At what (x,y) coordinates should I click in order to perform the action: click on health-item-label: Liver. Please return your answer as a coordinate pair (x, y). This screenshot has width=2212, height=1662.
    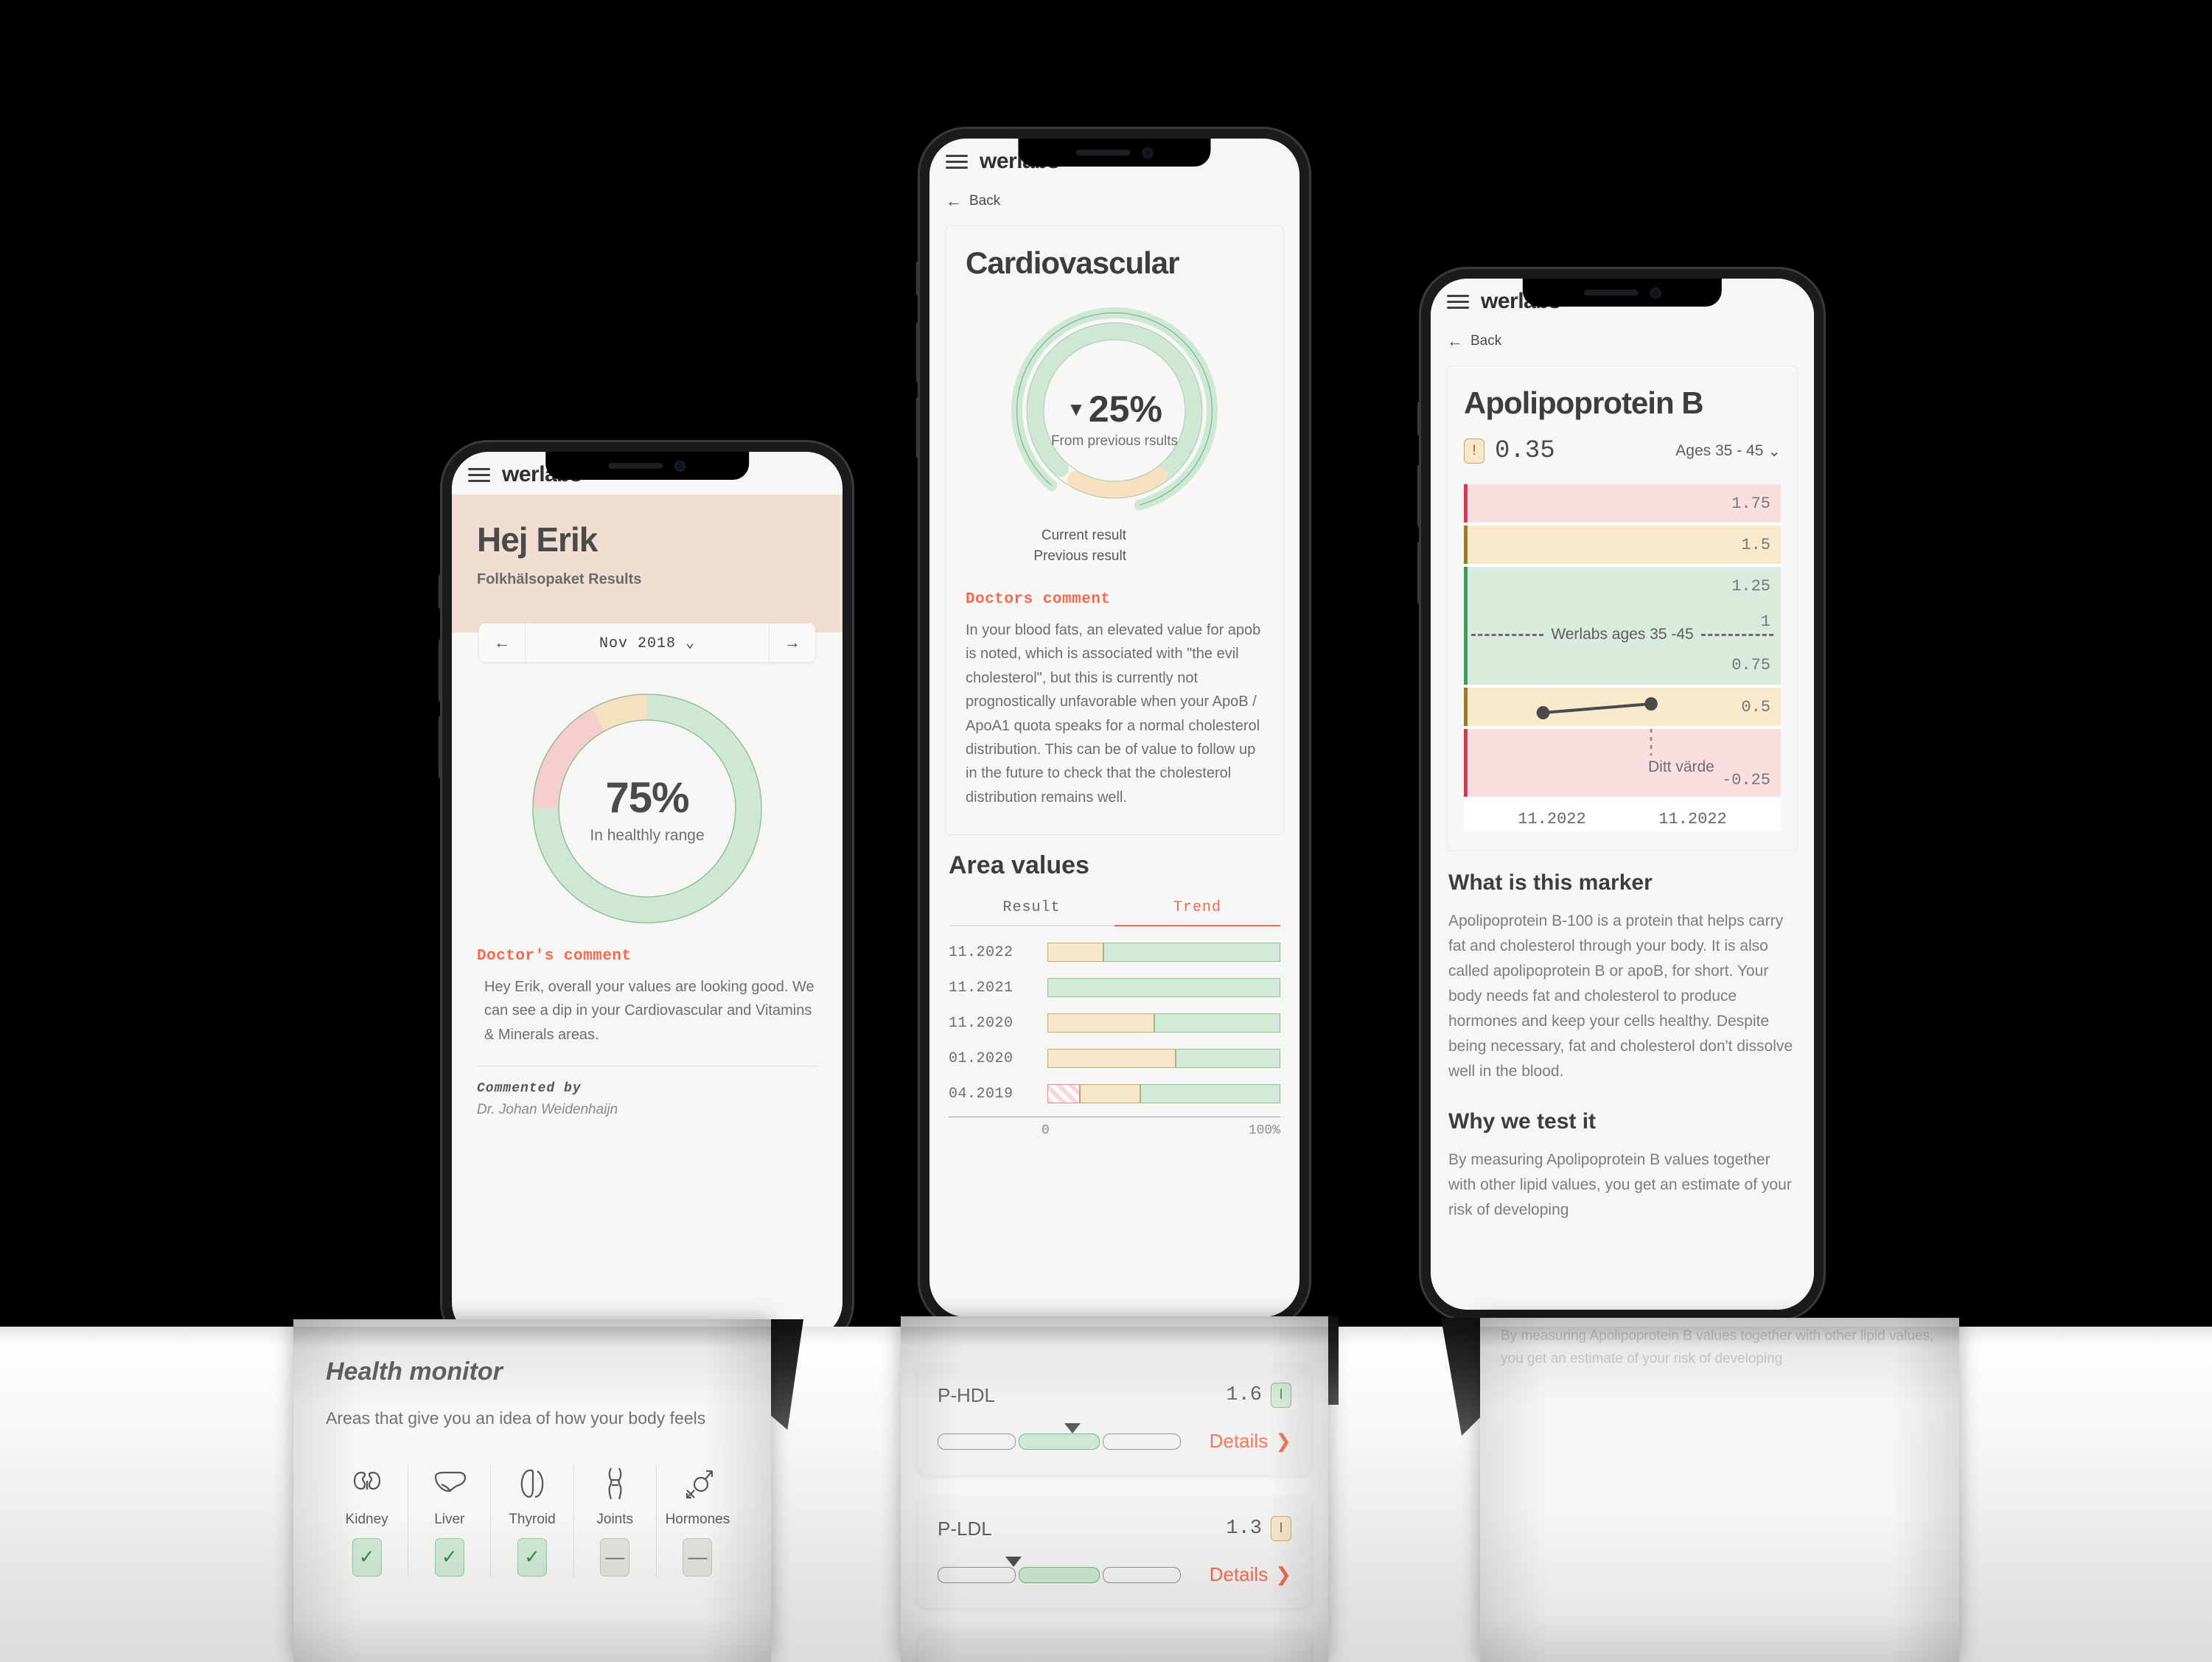
    Looking at the image, I should click on (449, 1519).